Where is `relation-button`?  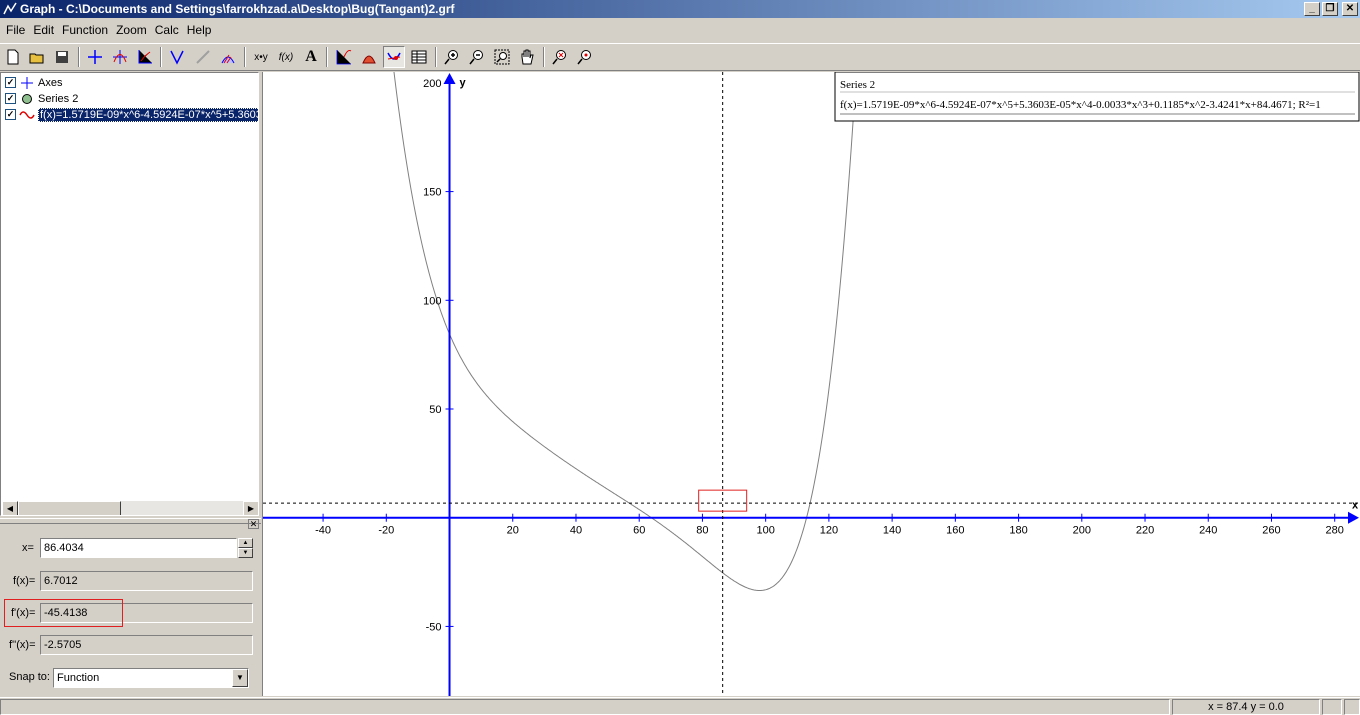 relation-button is located at coordinates (203, 57).